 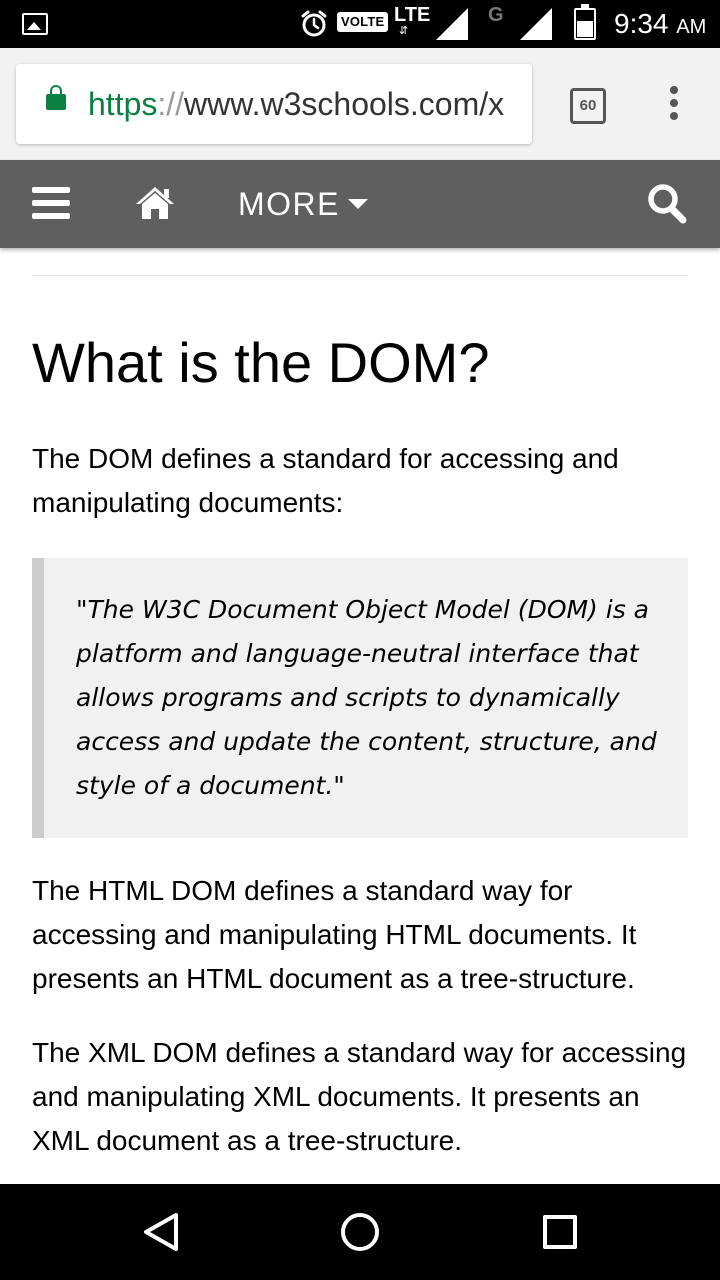 What do you see at coordinates (363, 22) in the screenshot?
I see `volte-badge: VOLTE` at bounding box center [363, 22].